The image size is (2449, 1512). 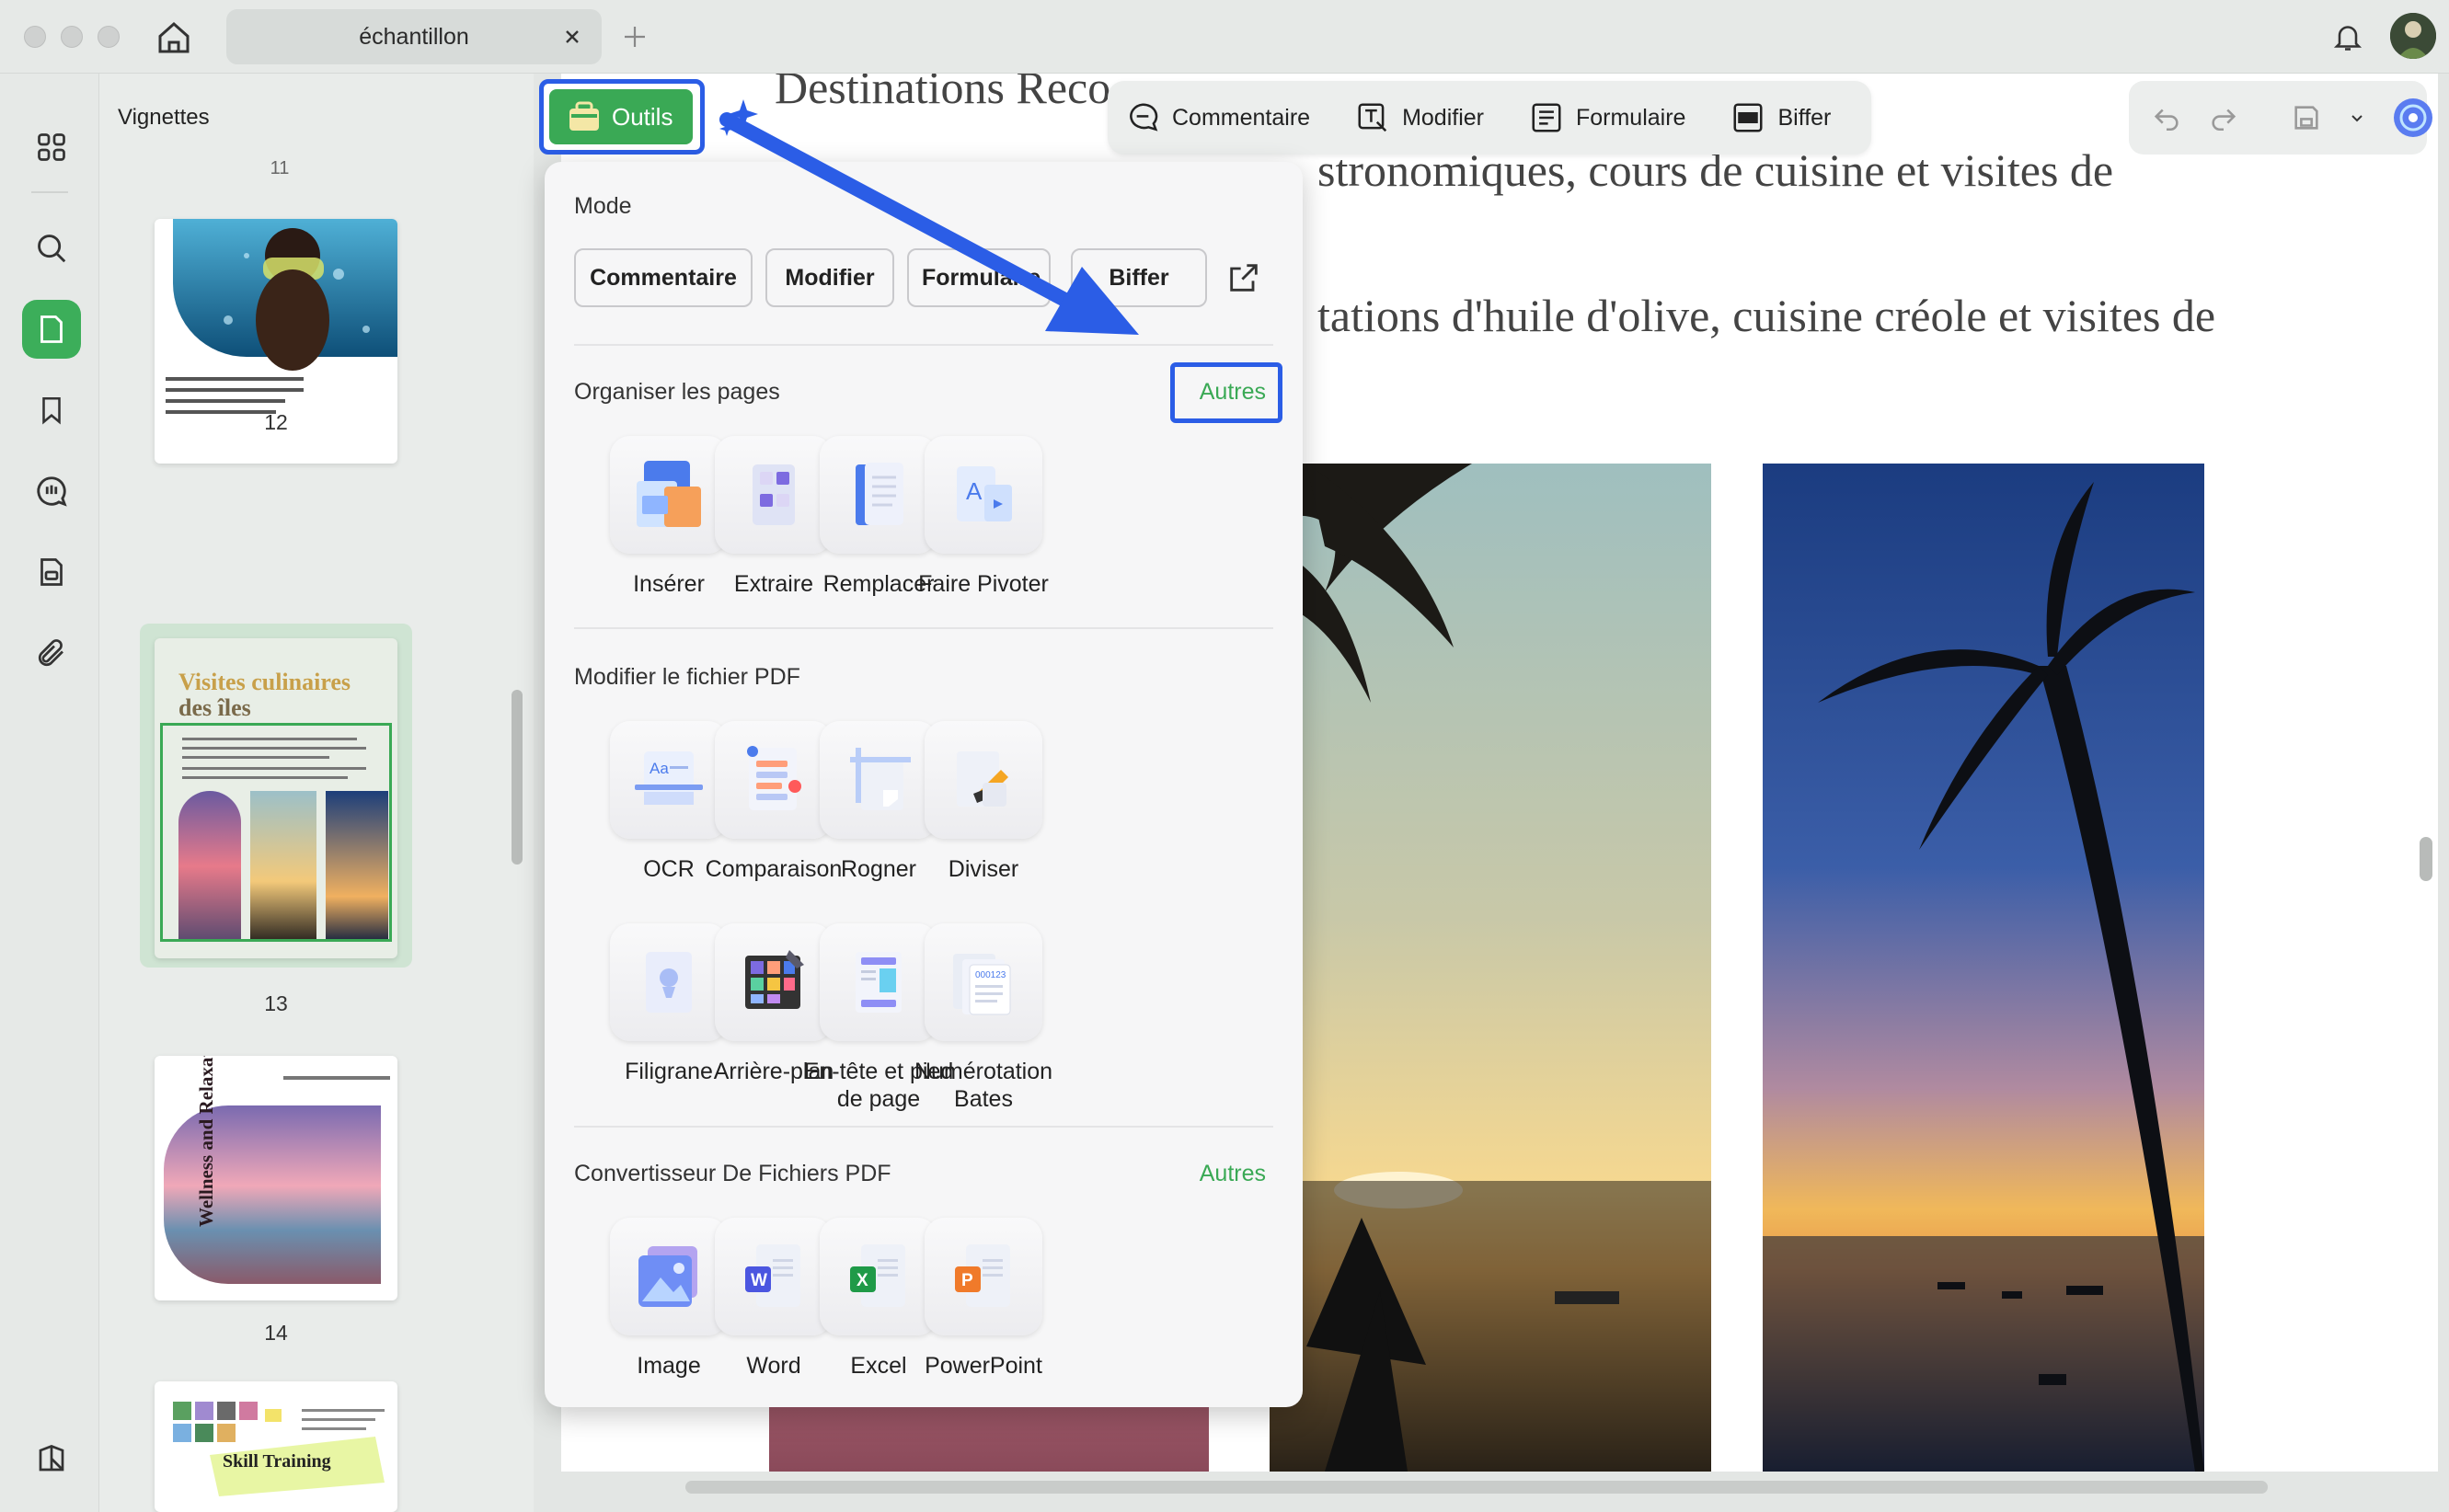 What do you see at coordinates (276, 1003) in the screenshot?
I see `page-number-13: 13` at bounding box center [276, 1003].